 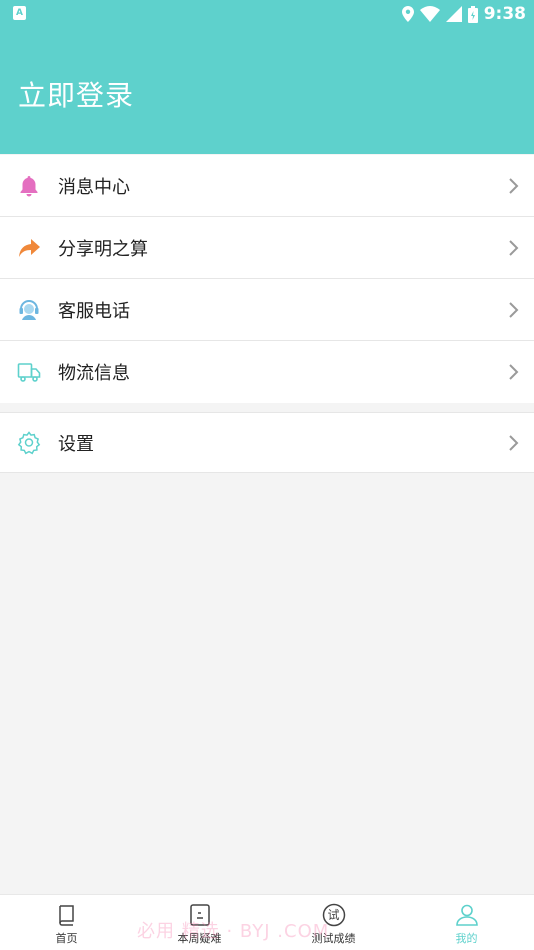 I want to click on menu-item-messages: 消息中心, so click(x=267, y=186).